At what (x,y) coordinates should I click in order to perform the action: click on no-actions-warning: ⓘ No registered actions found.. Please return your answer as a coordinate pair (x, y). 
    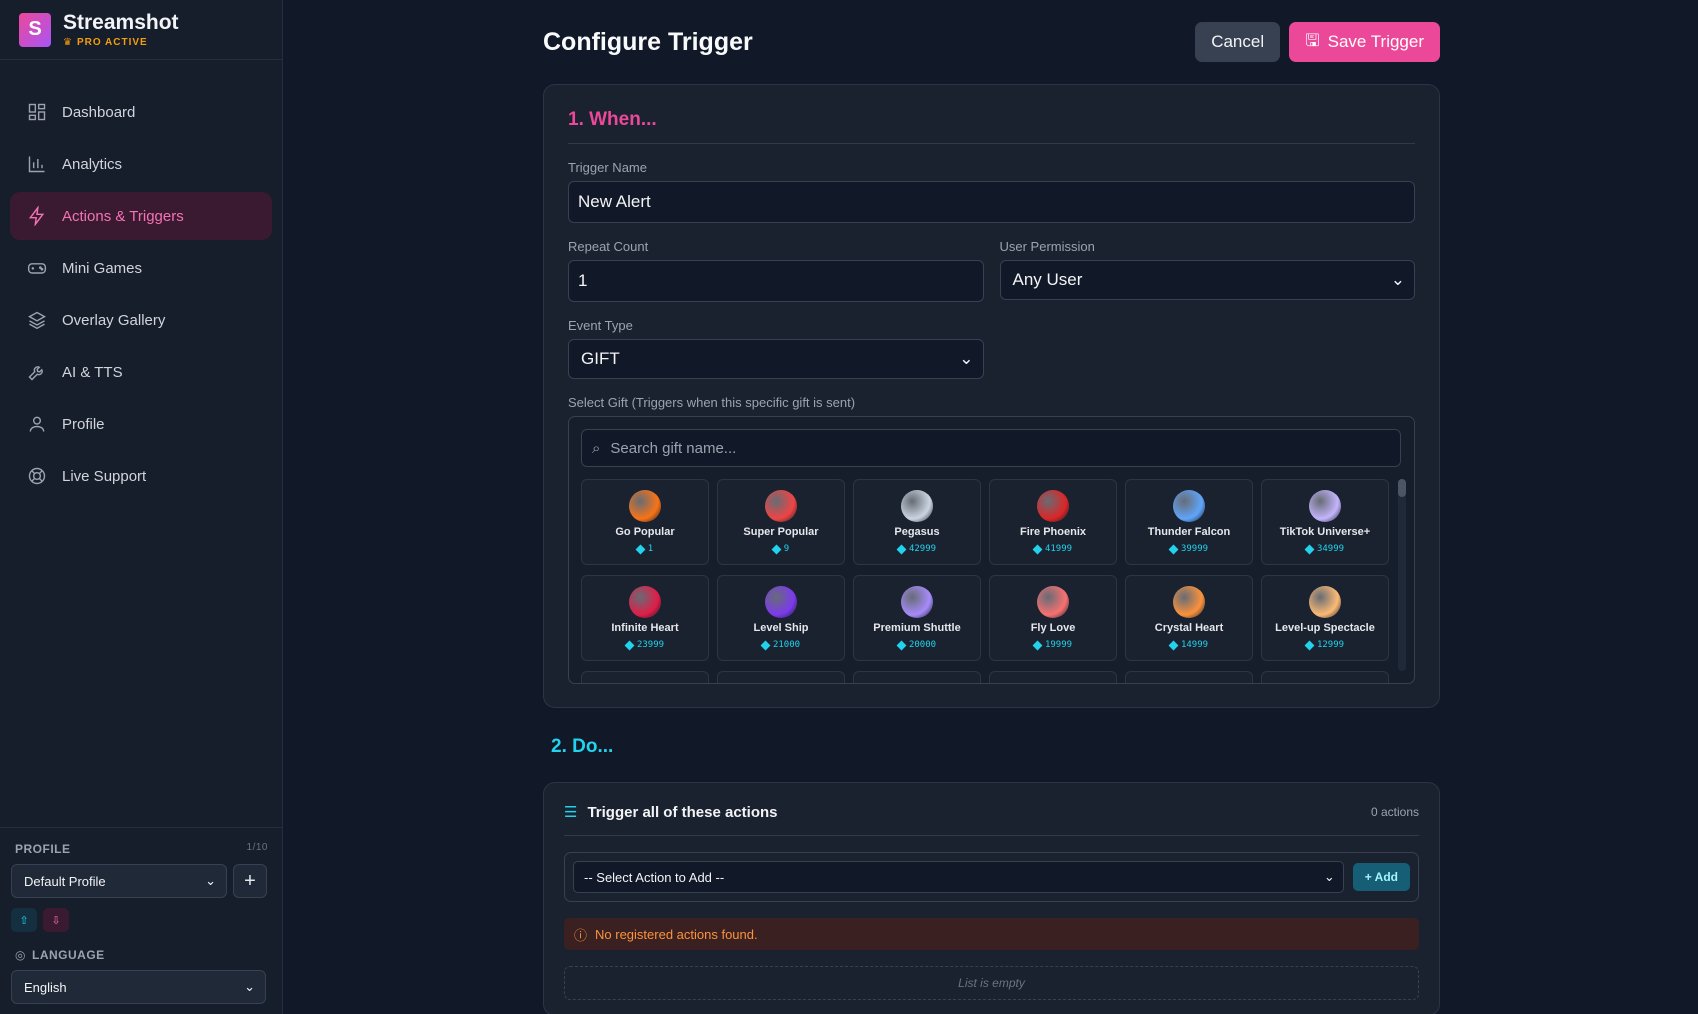
    Looking at the image, I should click on (991, 934).